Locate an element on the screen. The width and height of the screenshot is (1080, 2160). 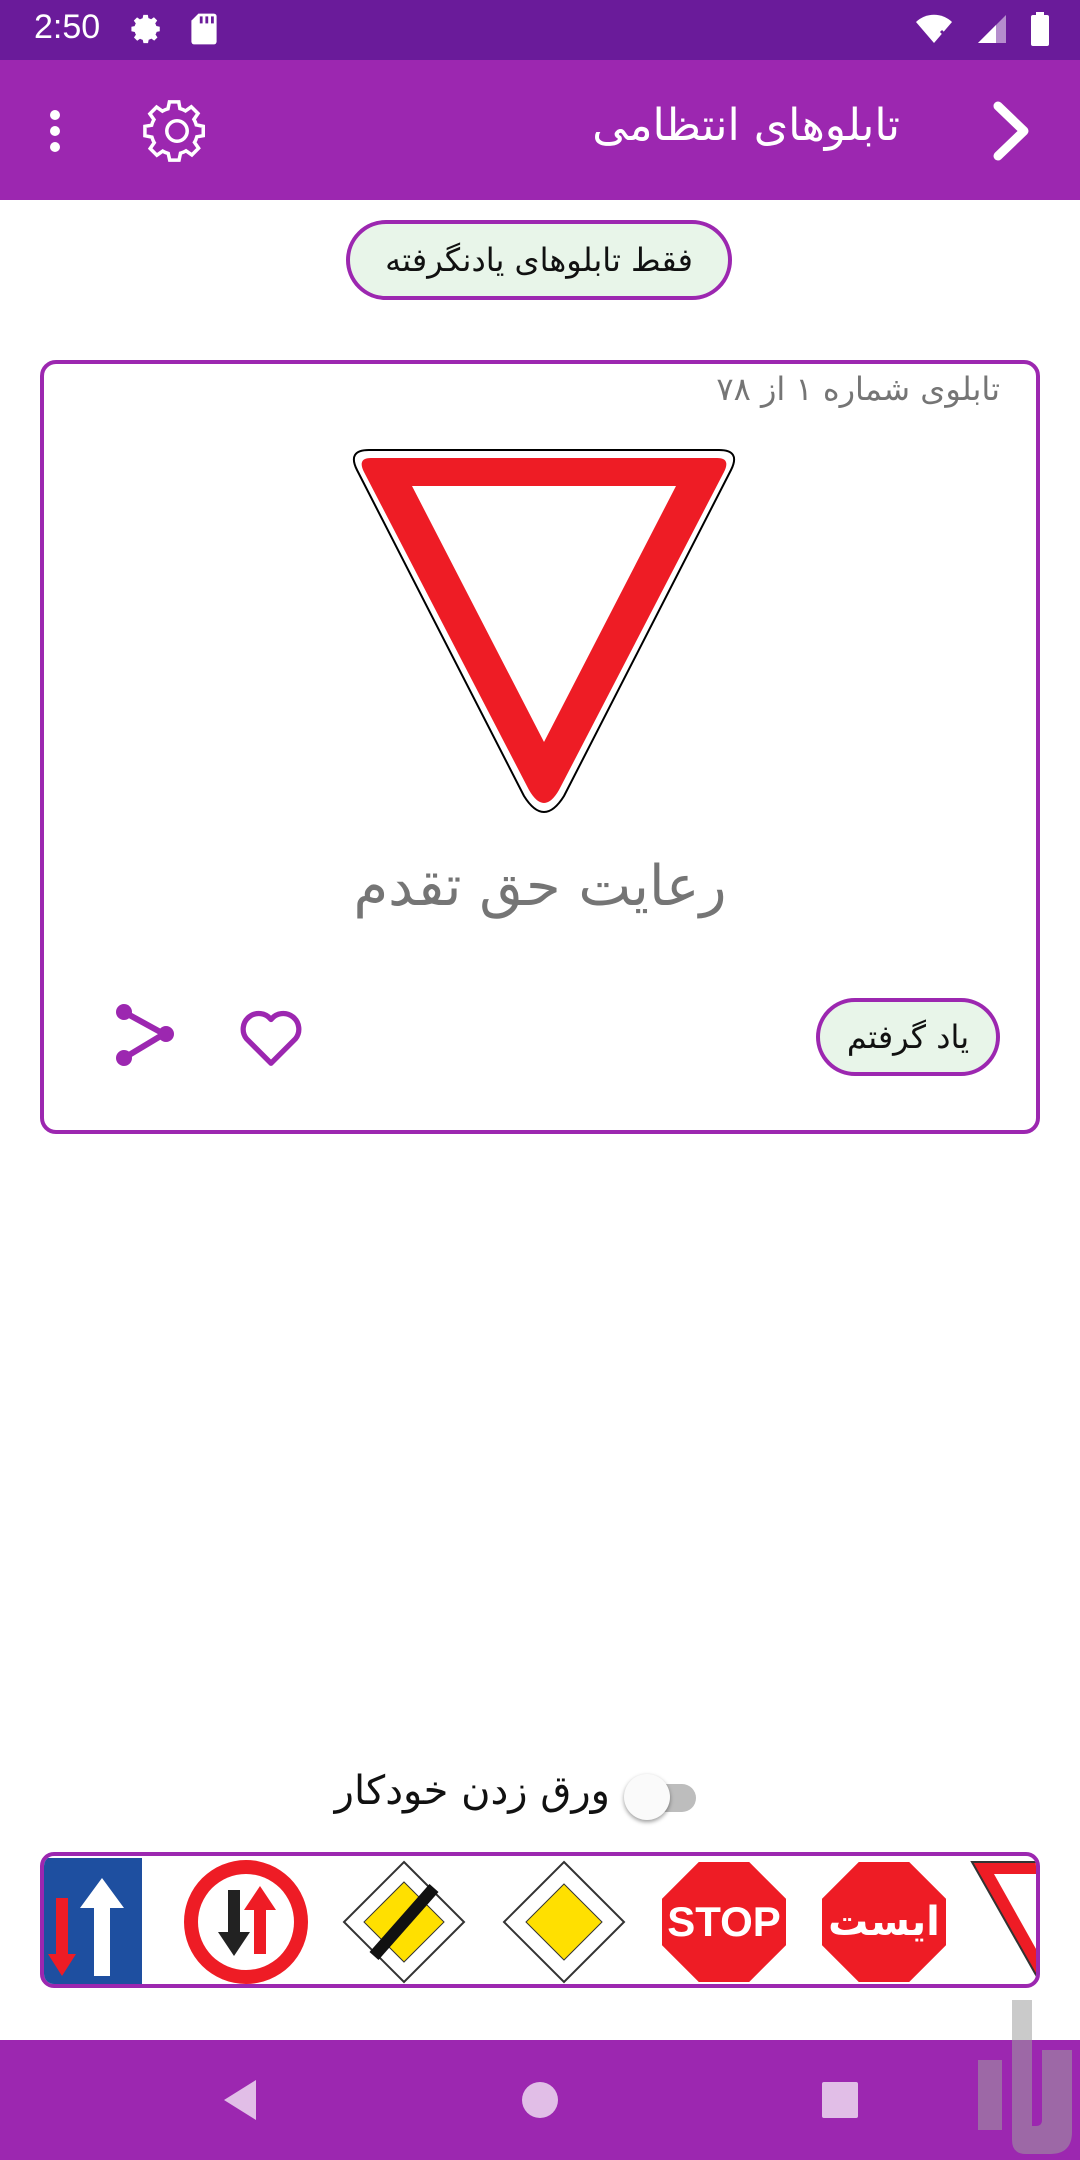
thumbnail-stop-persian-text: ایست is located at coordinates (884, 1922).